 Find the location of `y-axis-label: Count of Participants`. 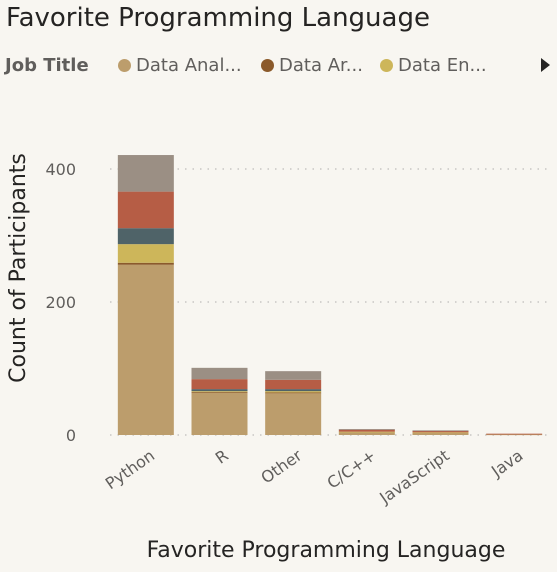

y-axis-label: Count of Participants is located at coordinates (18, 268).